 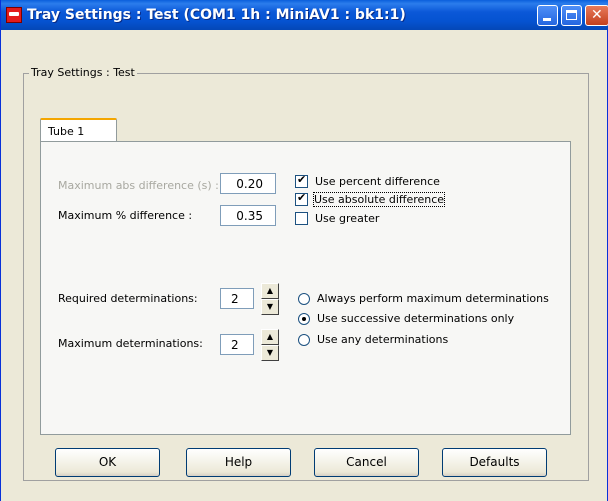 What do you see at coordinates (248, 215) in the screenshot?
I see `max-pct-difference-input: 0.35` at bounding box center [248, 215].